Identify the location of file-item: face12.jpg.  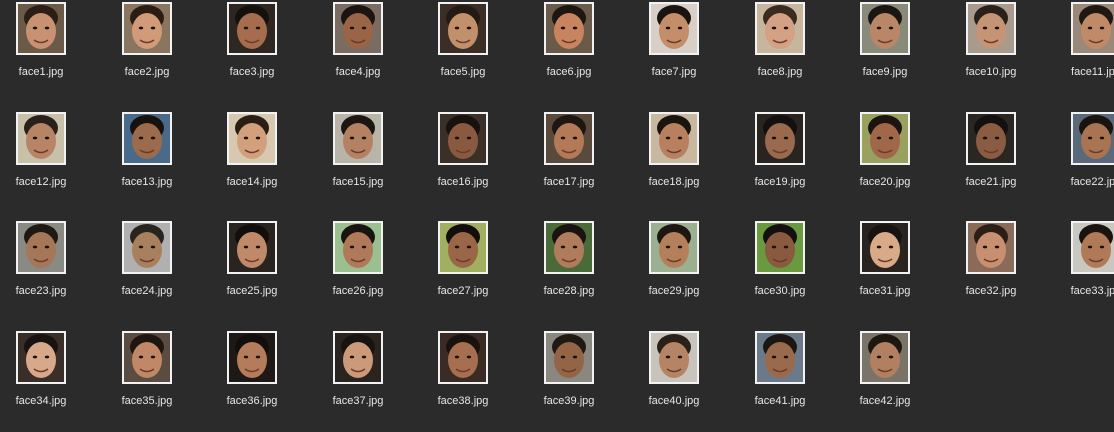
(43, 155).